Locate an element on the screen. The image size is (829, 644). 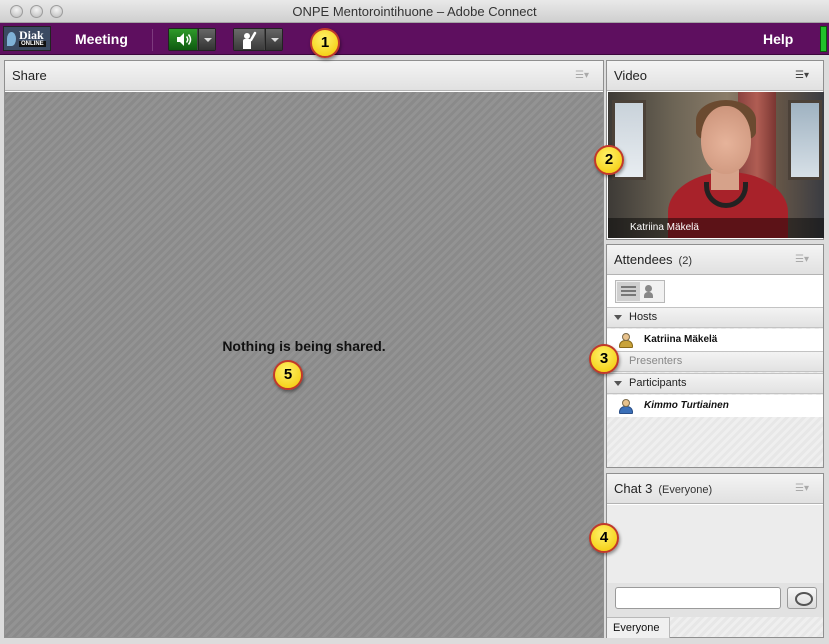
video-pod-title: Video is located at coordinates (631, 75).